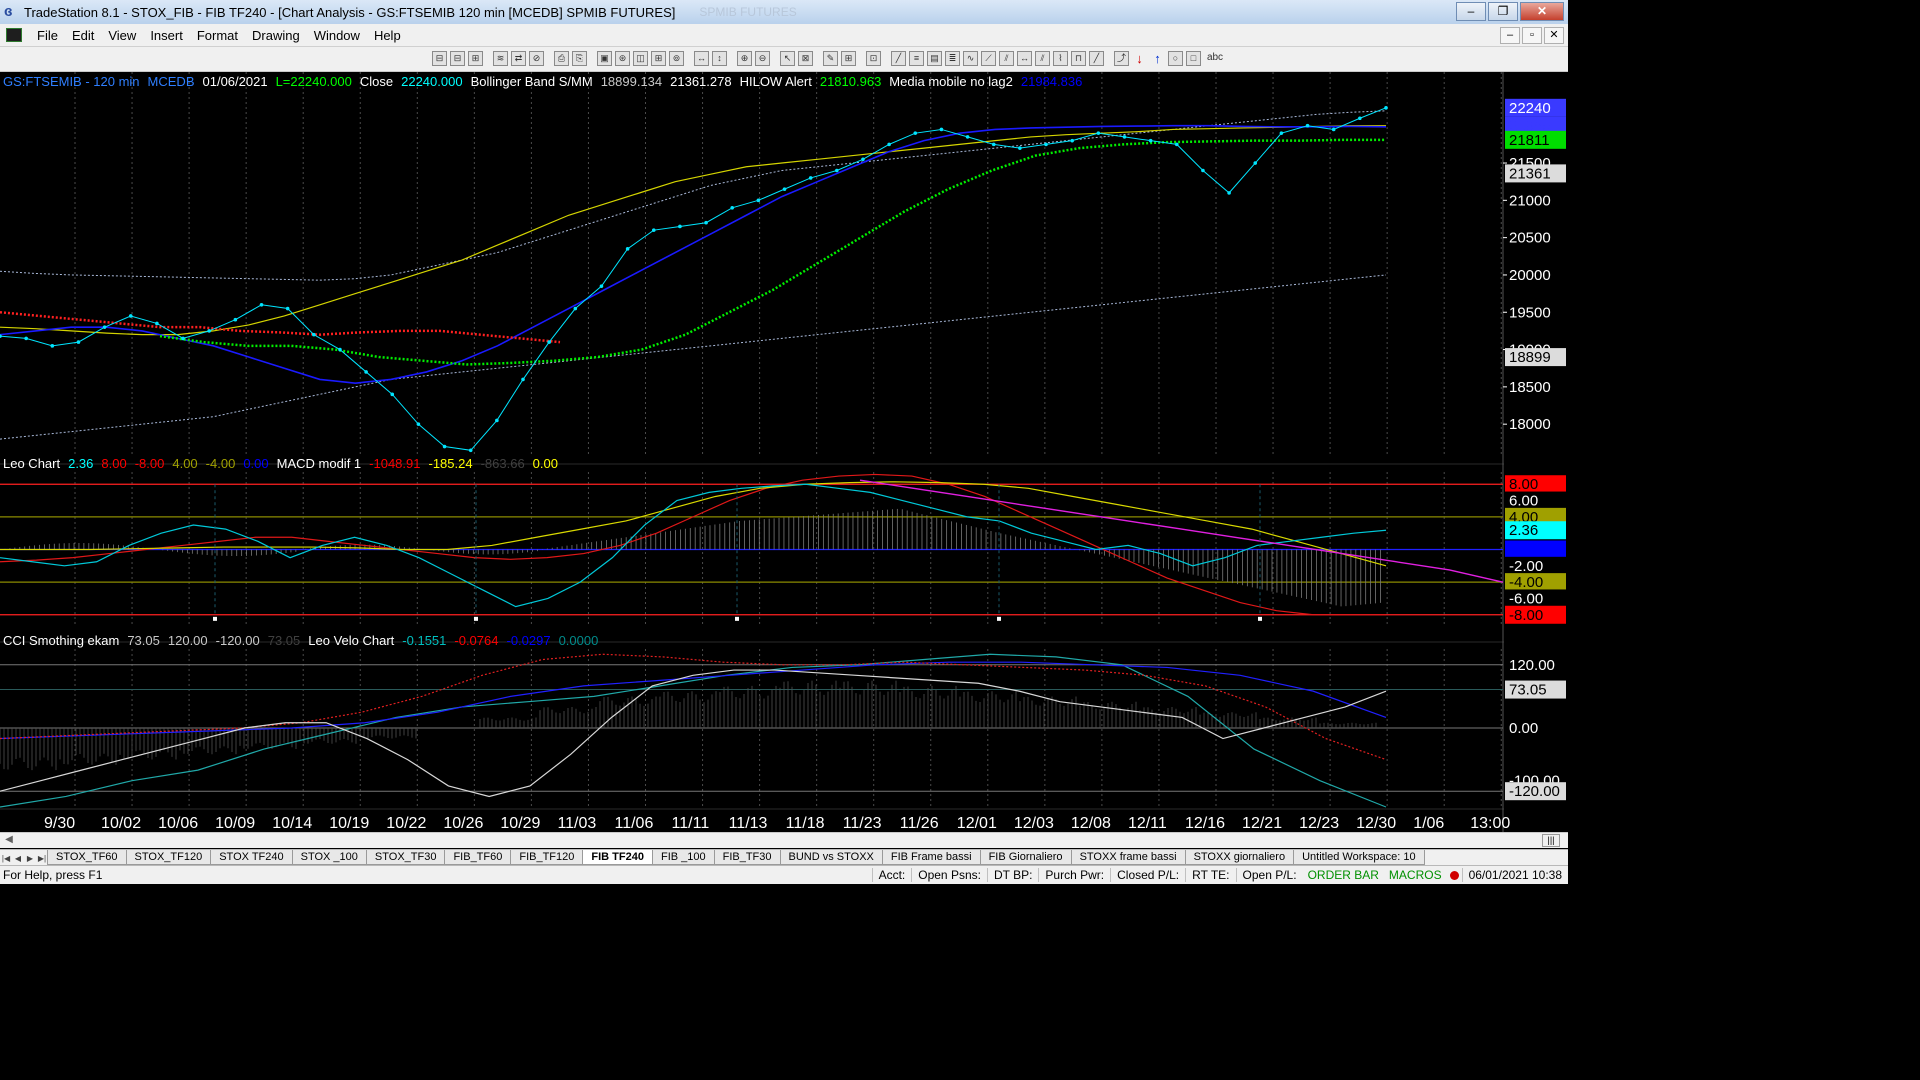 The width and height of the screenshot is (1920, 1080). I want to click on mdi-minimize-button: –, so click(1510, 35).